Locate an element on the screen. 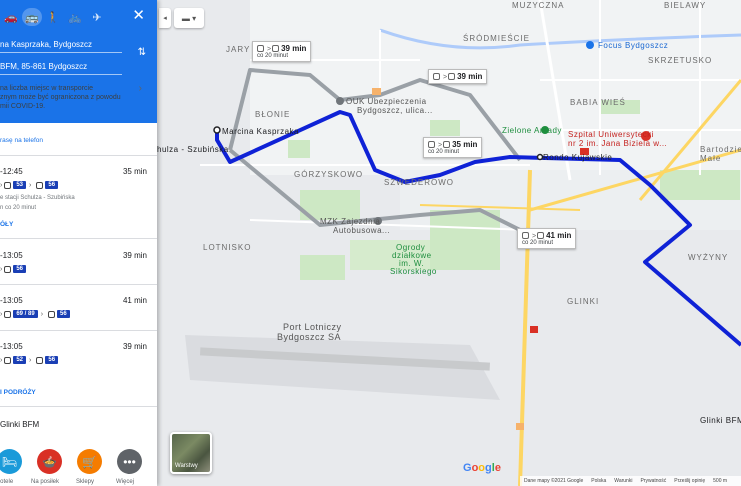 This screenshot has width=741, height=486. attrib-terms: Warunki is located at coordinates (623, 481).